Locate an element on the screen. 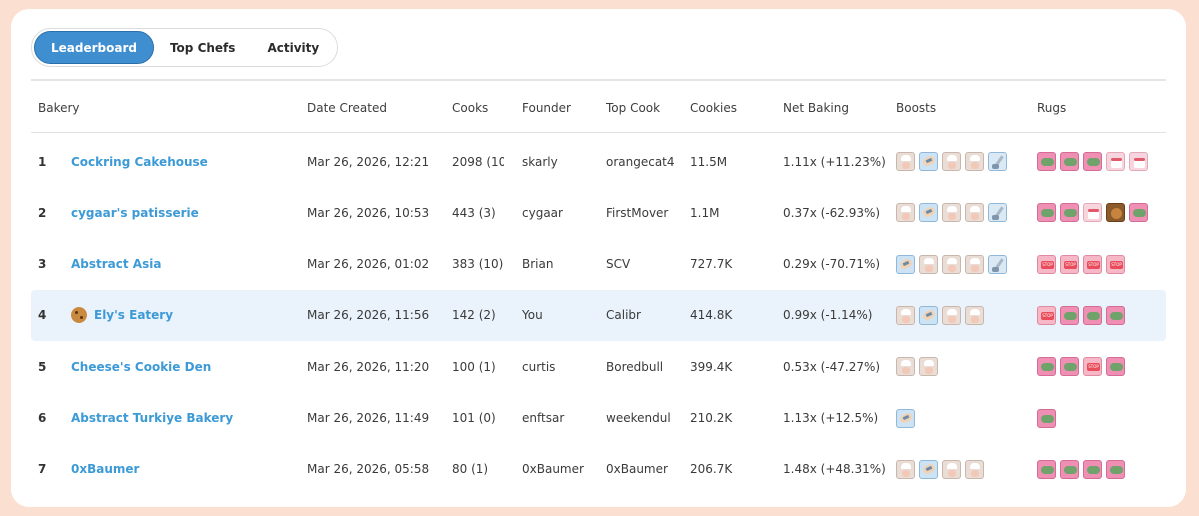 The width and height of the screenshot is (1199, 516). brownie-icon is located at coordinates (1115, 213).